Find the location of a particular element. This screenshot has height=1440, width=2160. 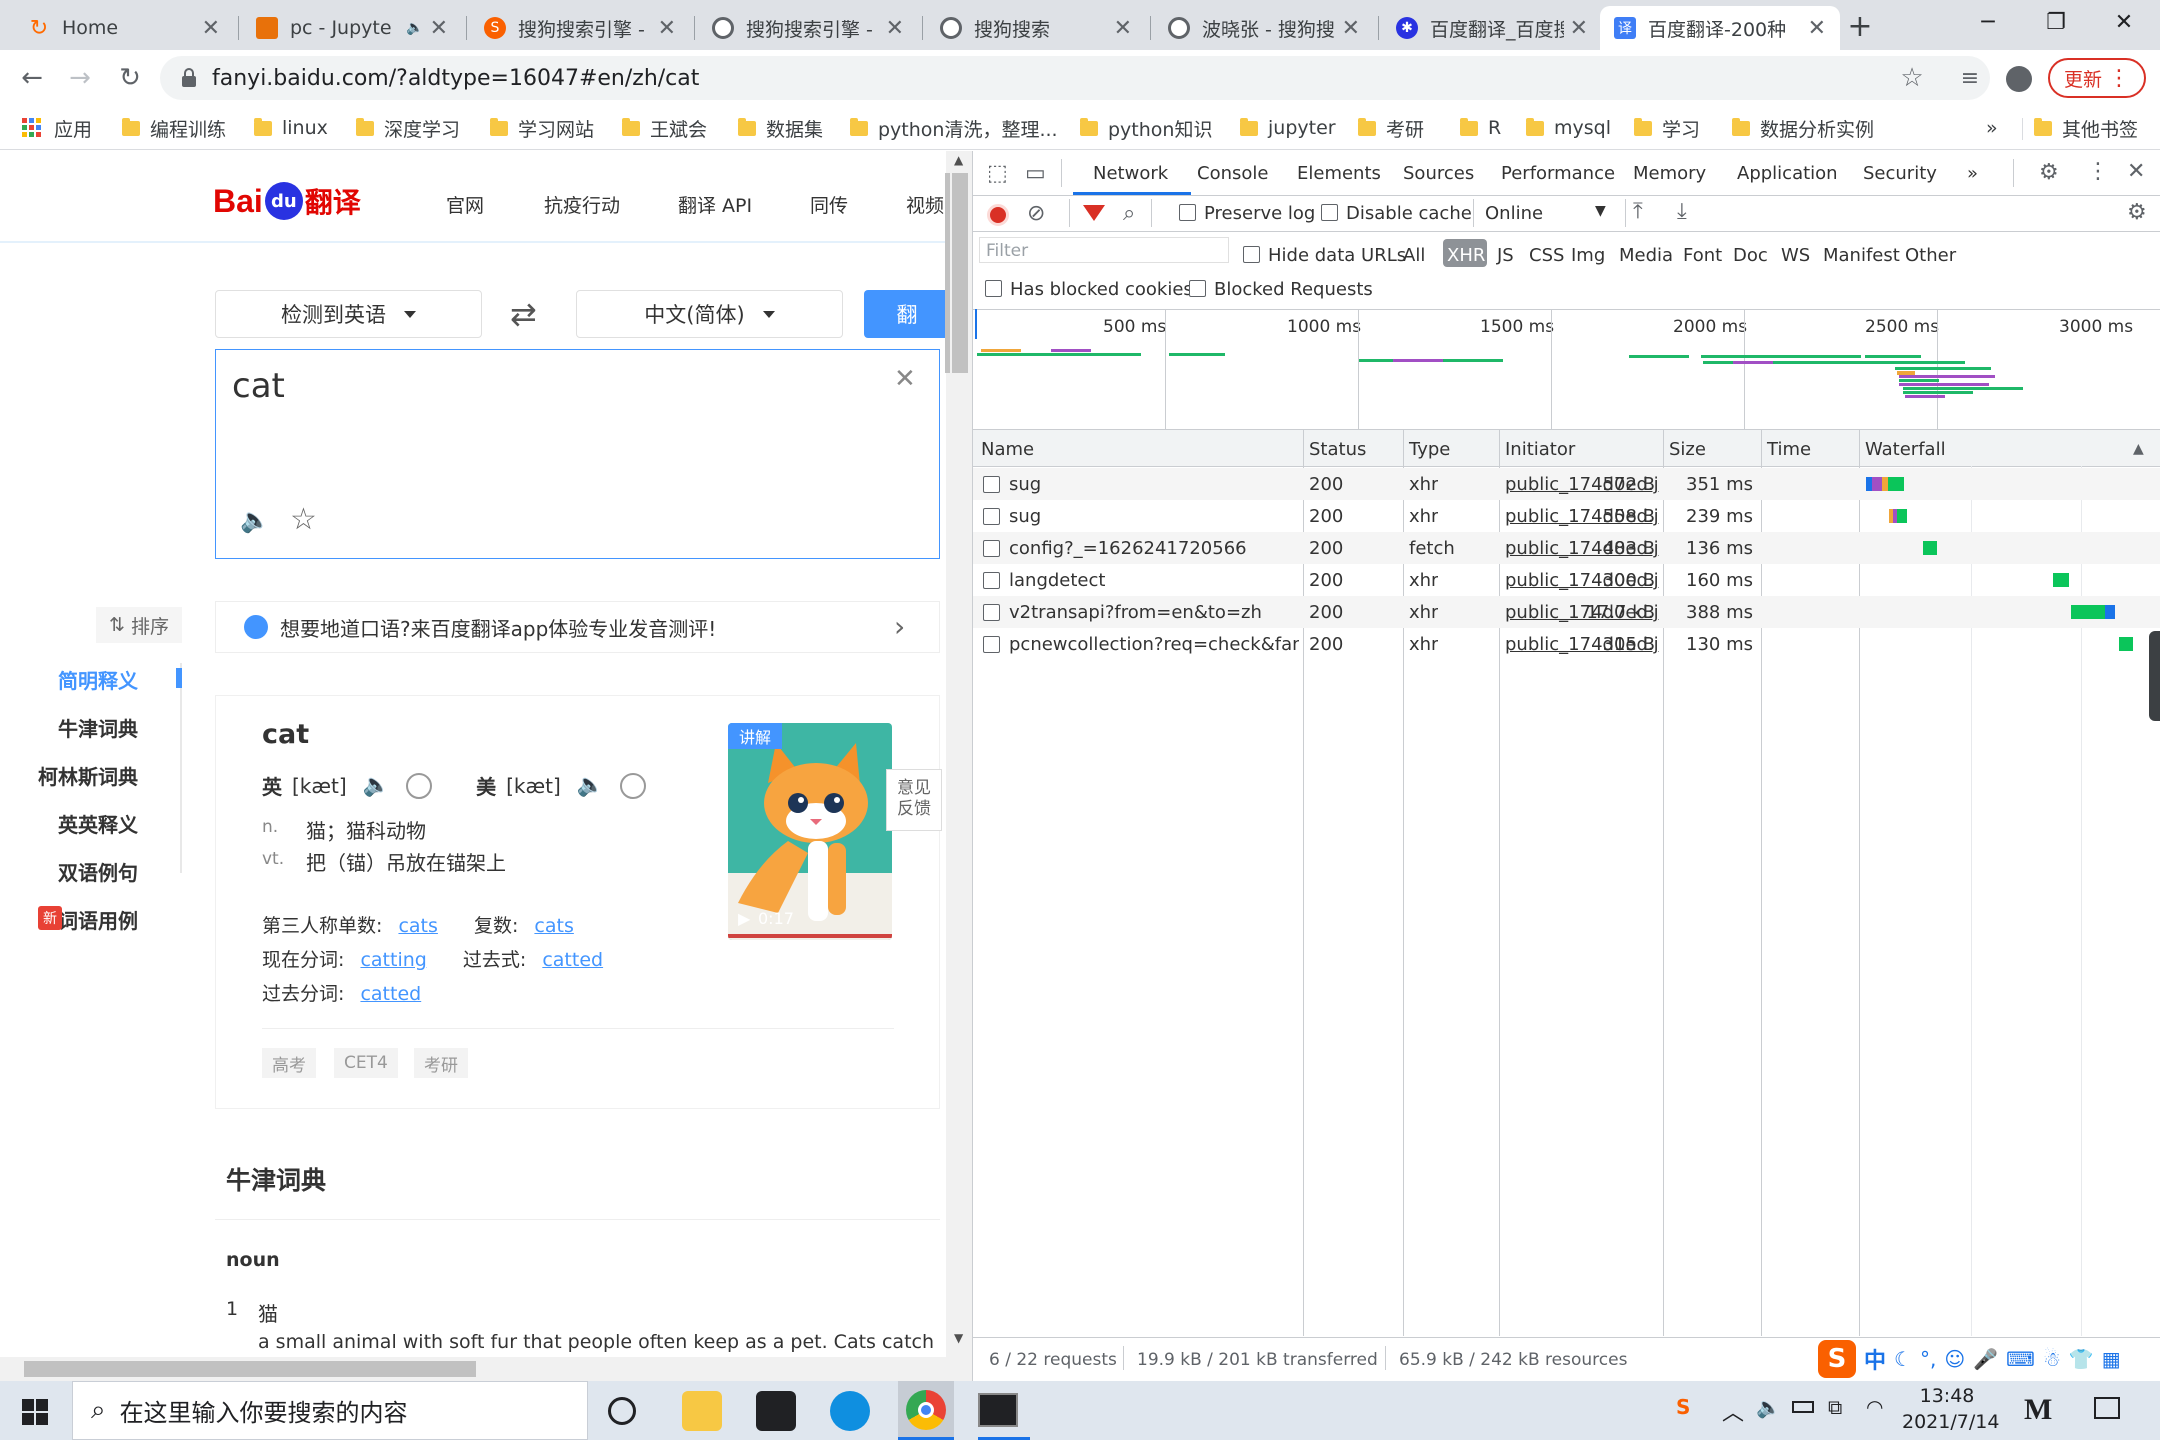

source-language-select: 检测到英语 is located at coordinates (348, 314).